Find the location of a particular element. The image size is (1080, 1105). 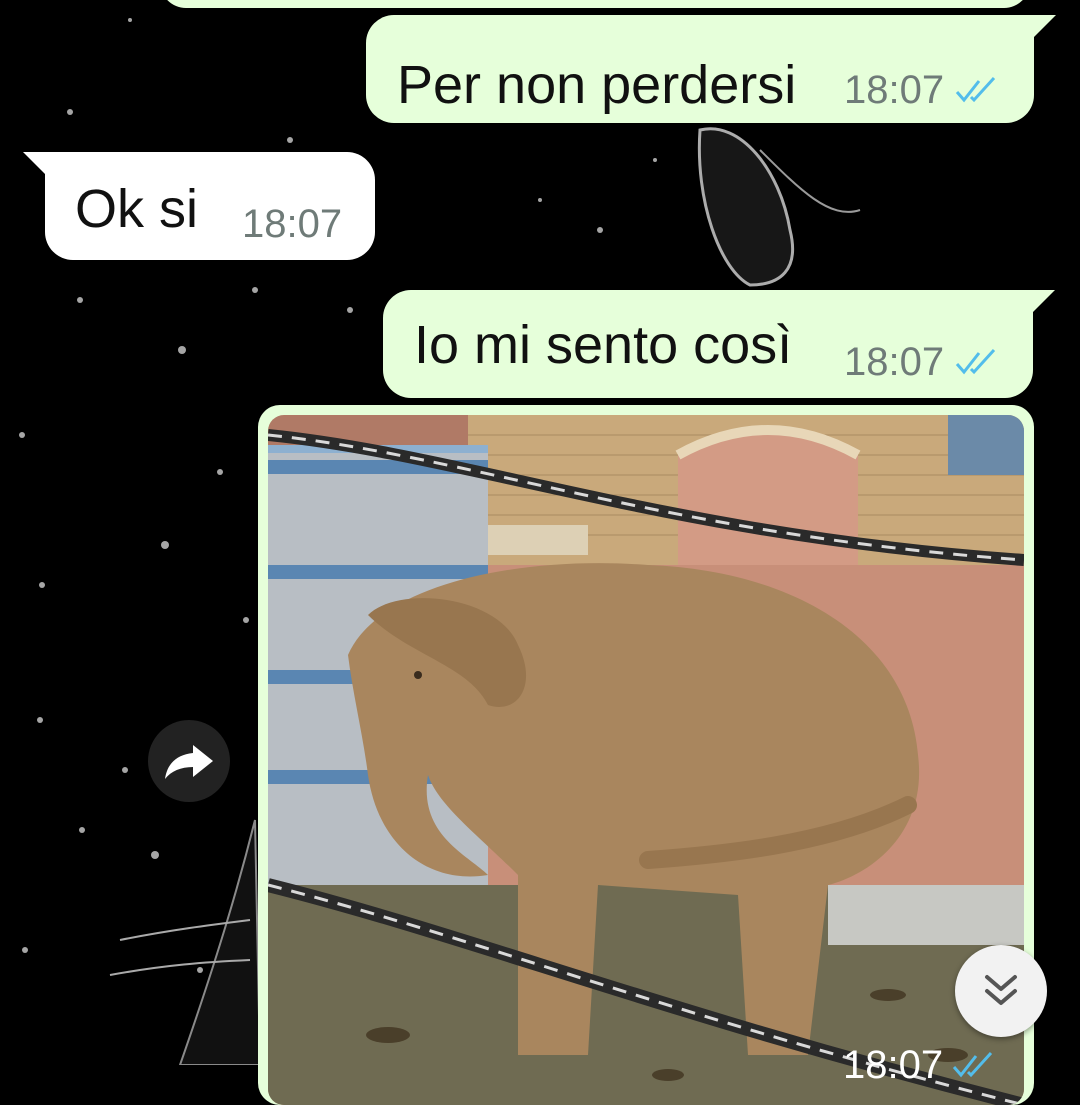

forward-button is located at coordinates (189, 761).